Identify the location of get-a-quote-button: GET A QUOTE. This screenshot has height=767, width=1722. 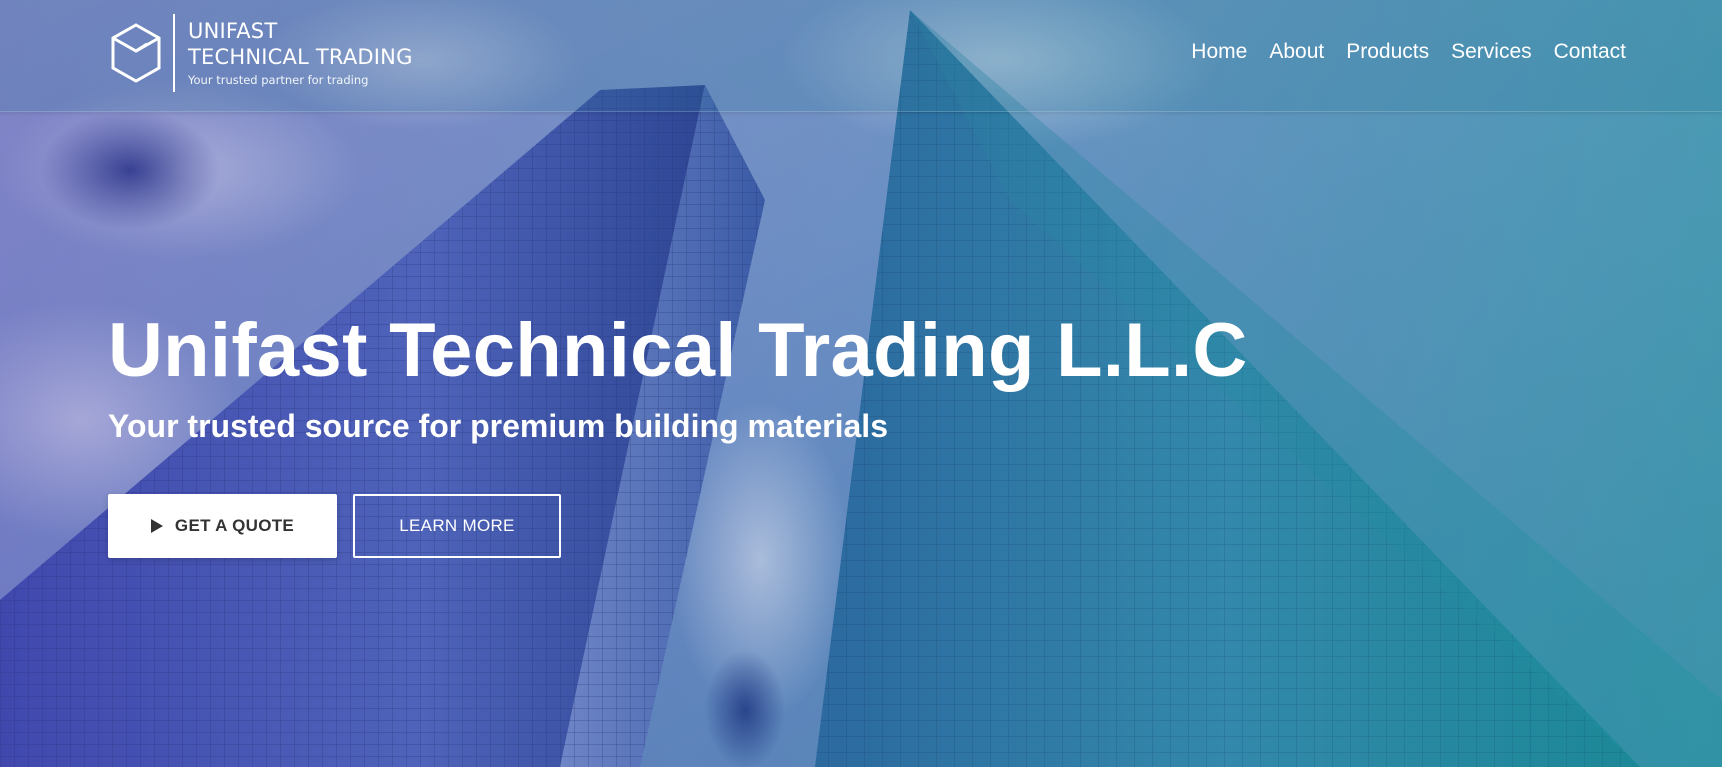
(222, 526).